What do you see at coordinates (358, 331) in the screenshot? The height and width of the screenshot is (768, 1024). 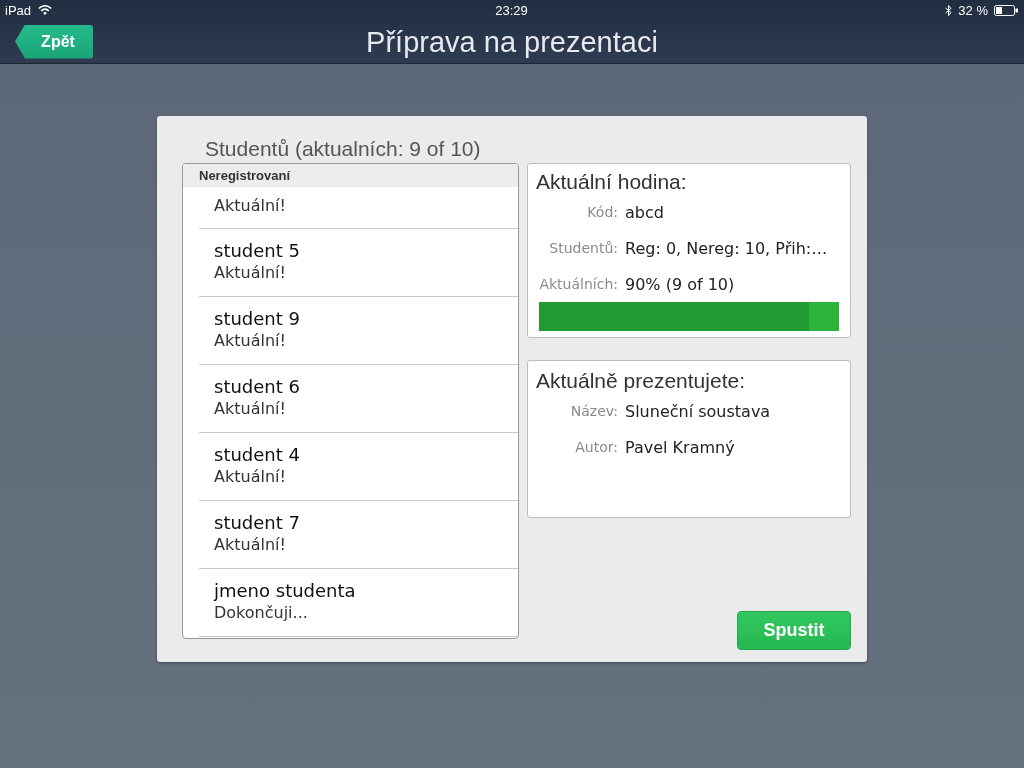 I see `student-row: student 9 Aktuální!` at bounding box center [358, 331].